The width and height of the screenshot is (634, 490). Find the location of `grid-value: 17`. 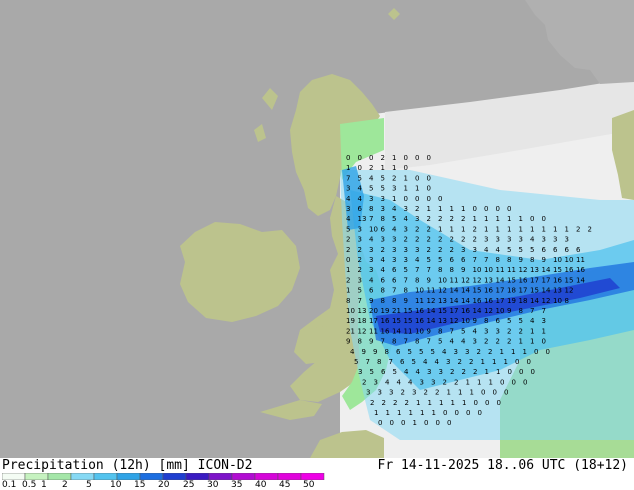

grid-value: 17 is located at coordinates (534, 280).